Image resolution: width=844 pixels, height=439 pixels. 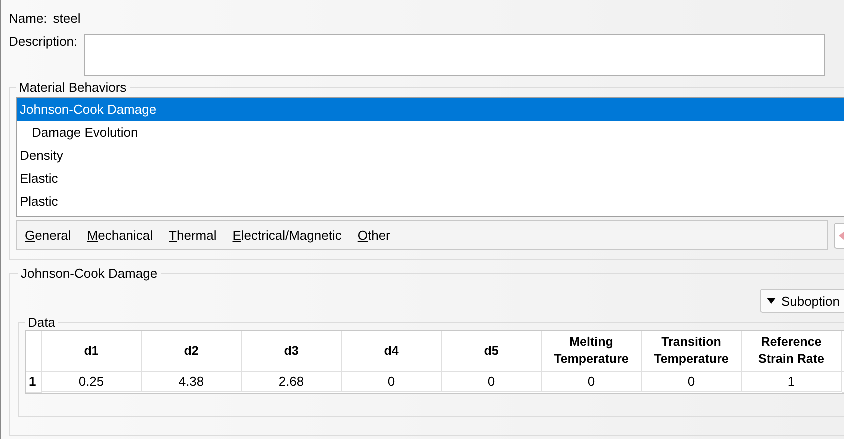 What do you see at coordinates (120, 235) in the screenshot?
I see `menu-item: Mechanical` at bounding box center [120, 235].